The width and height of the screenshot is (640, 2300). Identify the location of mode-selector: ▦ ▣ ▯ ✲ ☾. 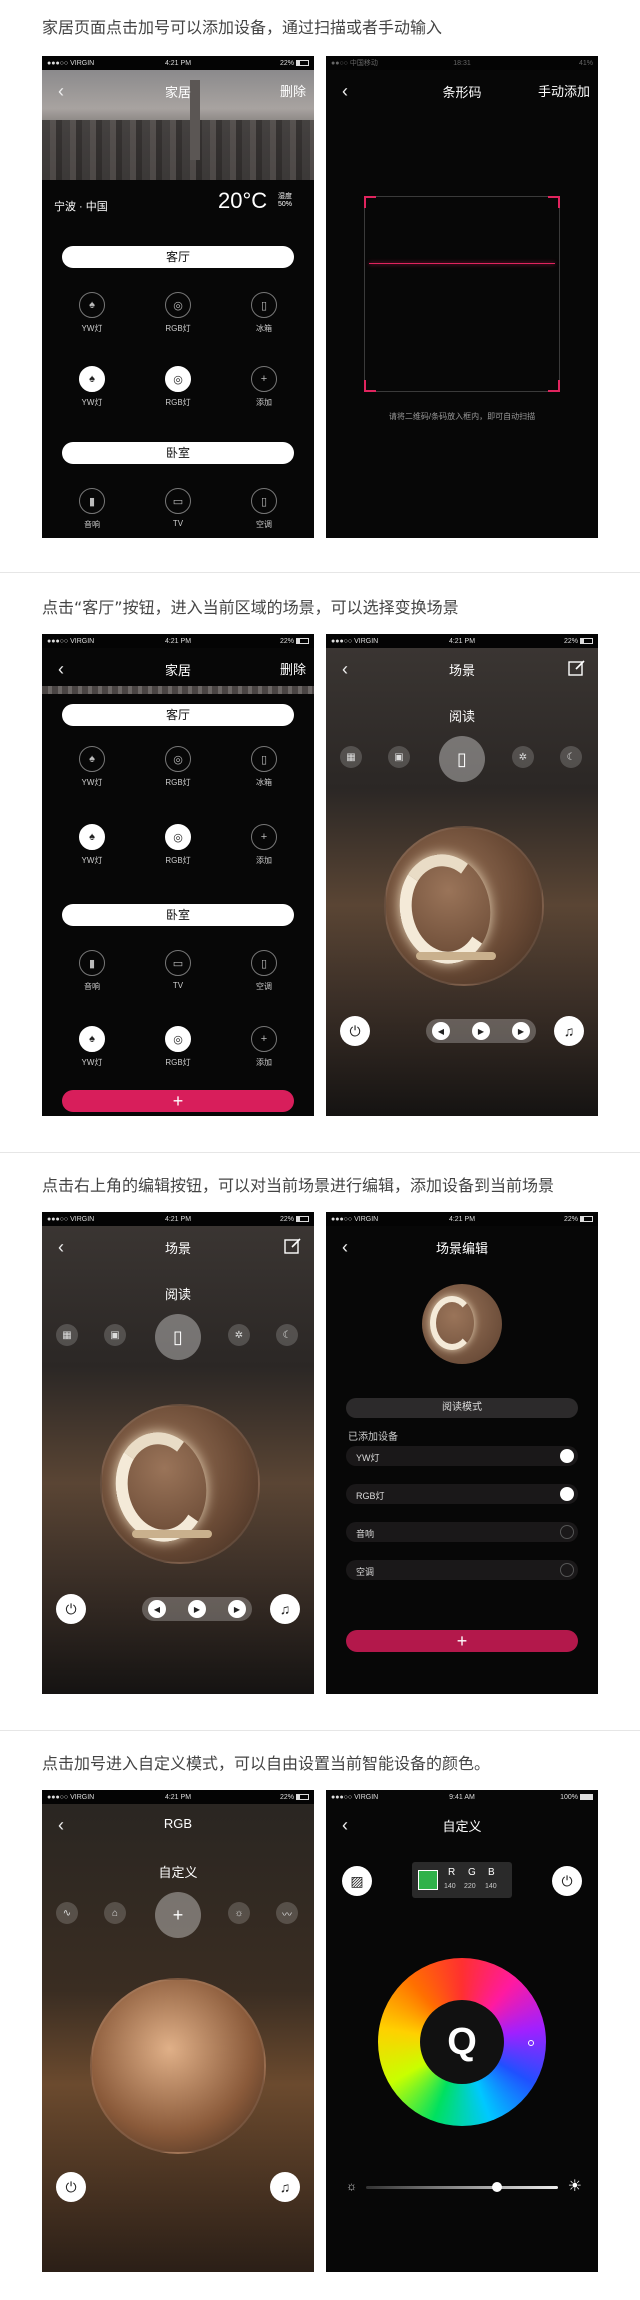
(178, 1337).